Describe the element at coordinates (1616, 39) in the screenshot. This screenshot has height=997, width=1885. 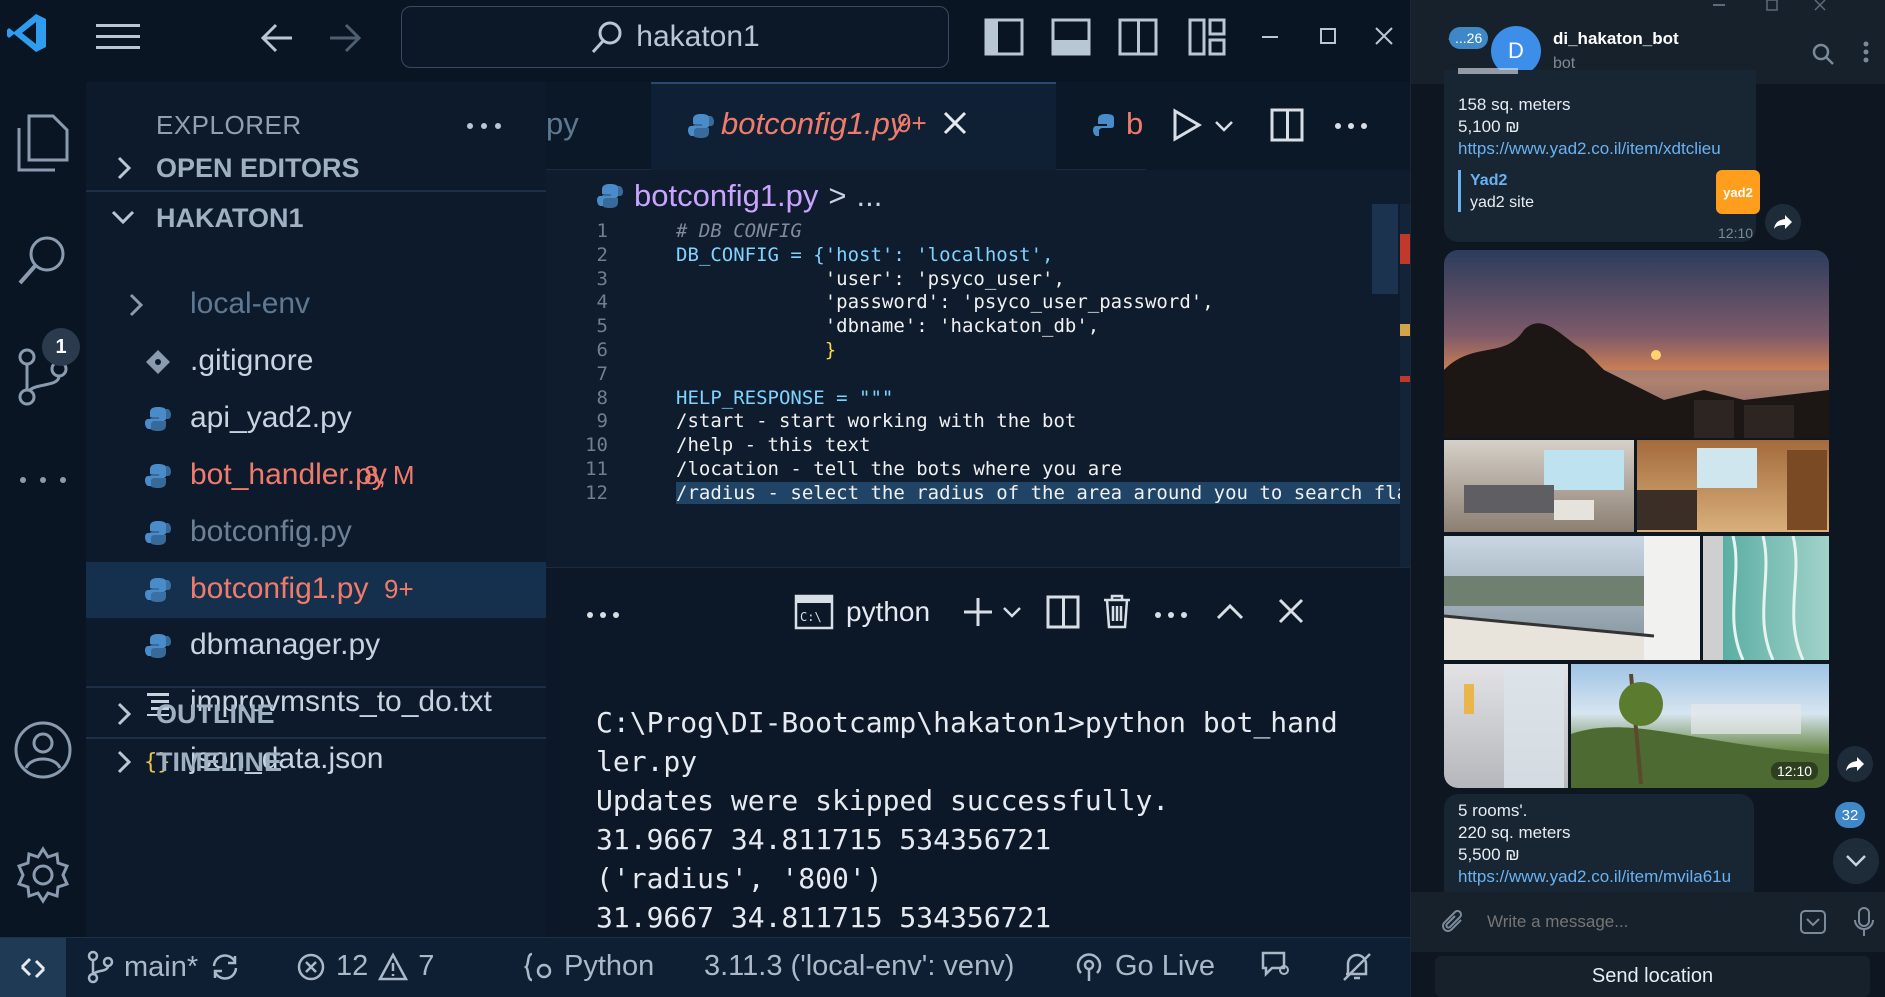
I see `chat-name: di_hakaton_bot` at that location.